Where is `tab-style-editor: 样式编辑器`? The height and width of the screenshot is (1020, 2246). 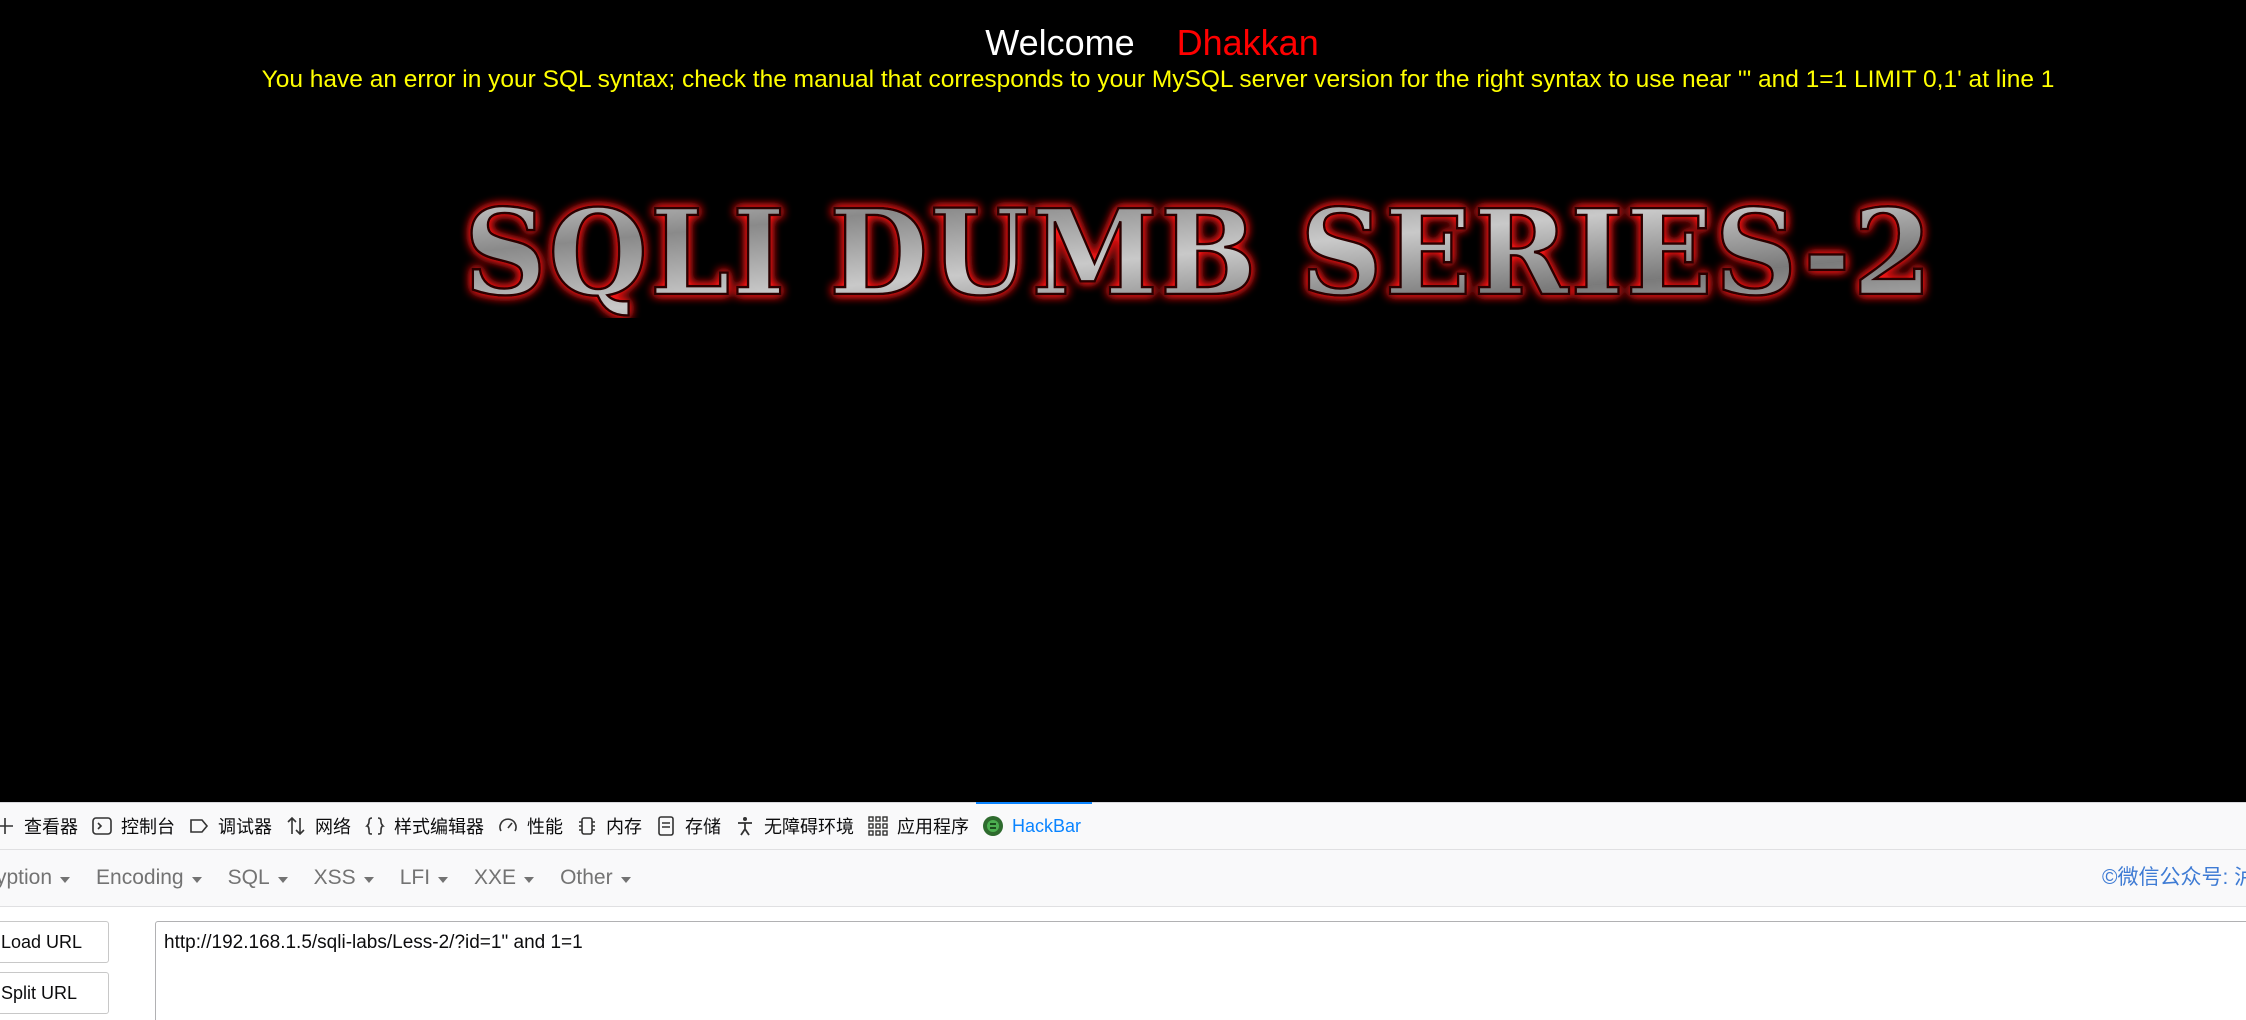
tab-style-editor: 样式编辑器 is located at coordinates (428, 826).